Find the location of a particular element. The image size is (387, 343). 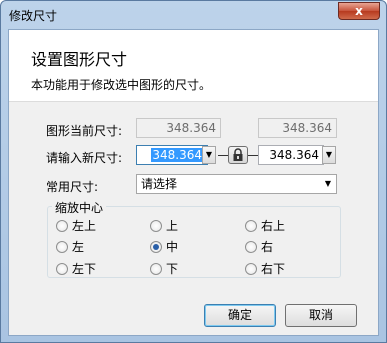

anchor-top-right-radio: 右上 is located at coordinates (265, 225).